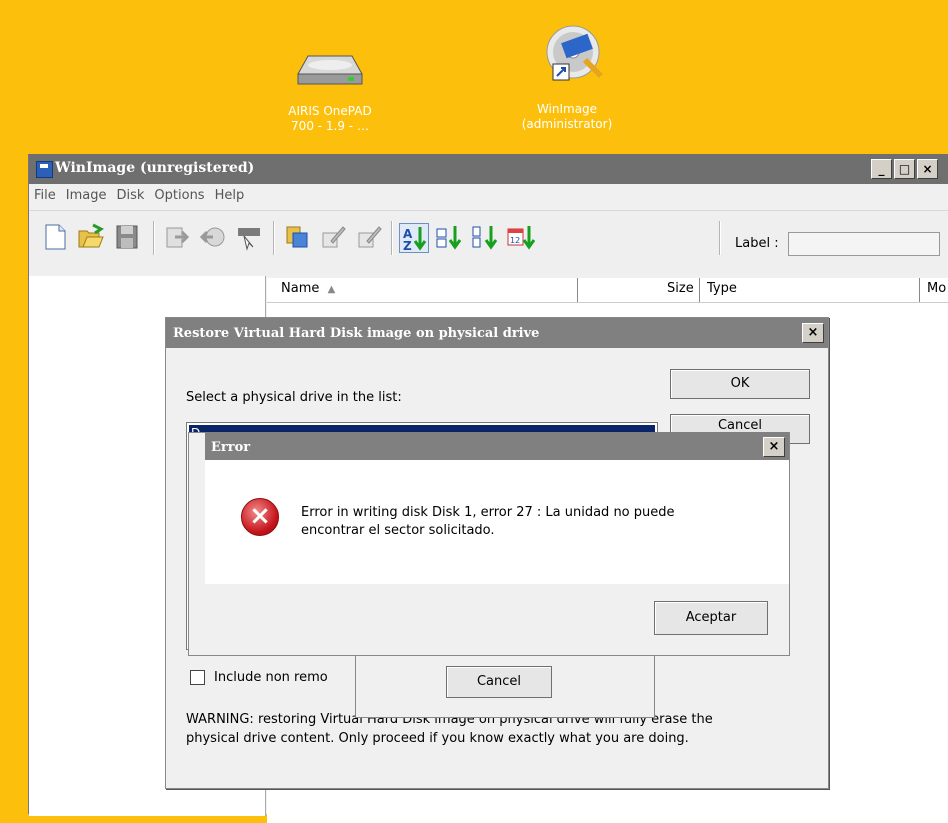 The height and width of the screenshot is (823, 948). What do you see at coordinates (488, 196) in the screenshot?
I see `menu-bar: File Image Disk Options Help` at bounding box center [488, 196].